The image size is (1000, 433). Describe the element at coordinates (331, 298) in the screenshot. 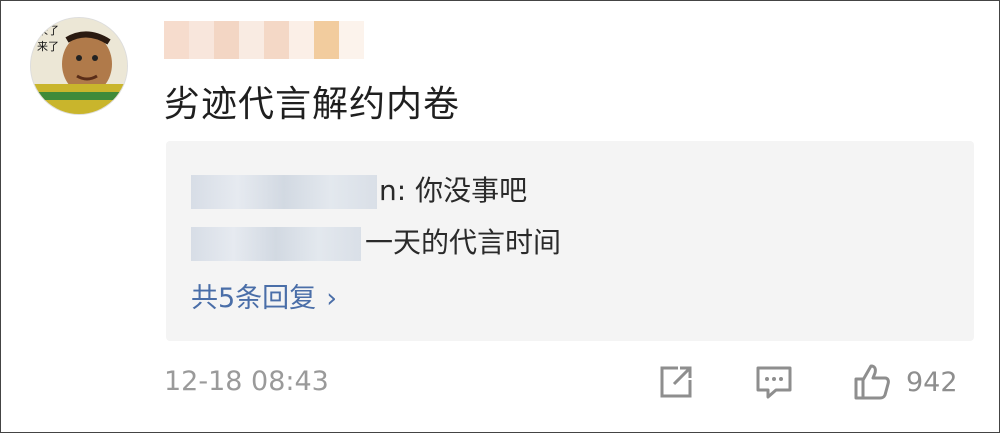

I see `chevron-right-icon: ›` at that location.